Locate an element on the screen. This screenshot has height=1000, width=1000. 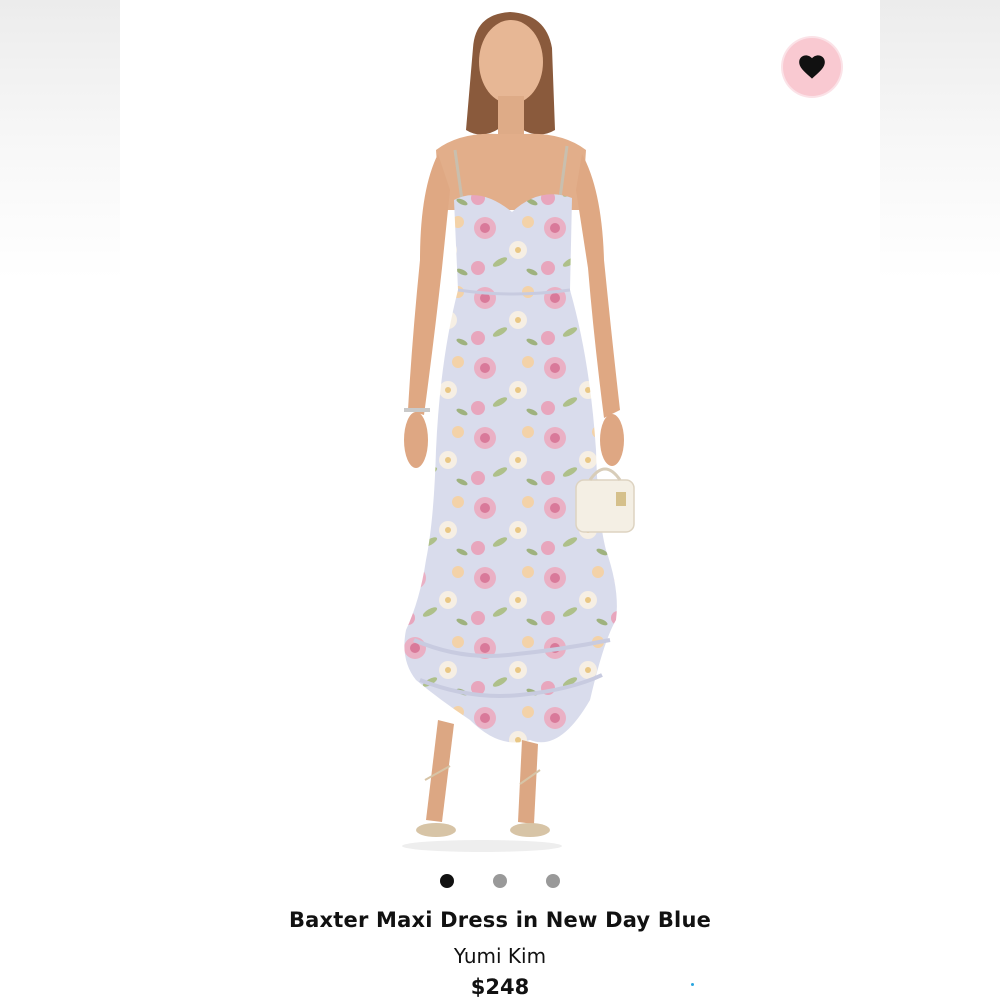
favorite-button is located at coordinates (812, 67).